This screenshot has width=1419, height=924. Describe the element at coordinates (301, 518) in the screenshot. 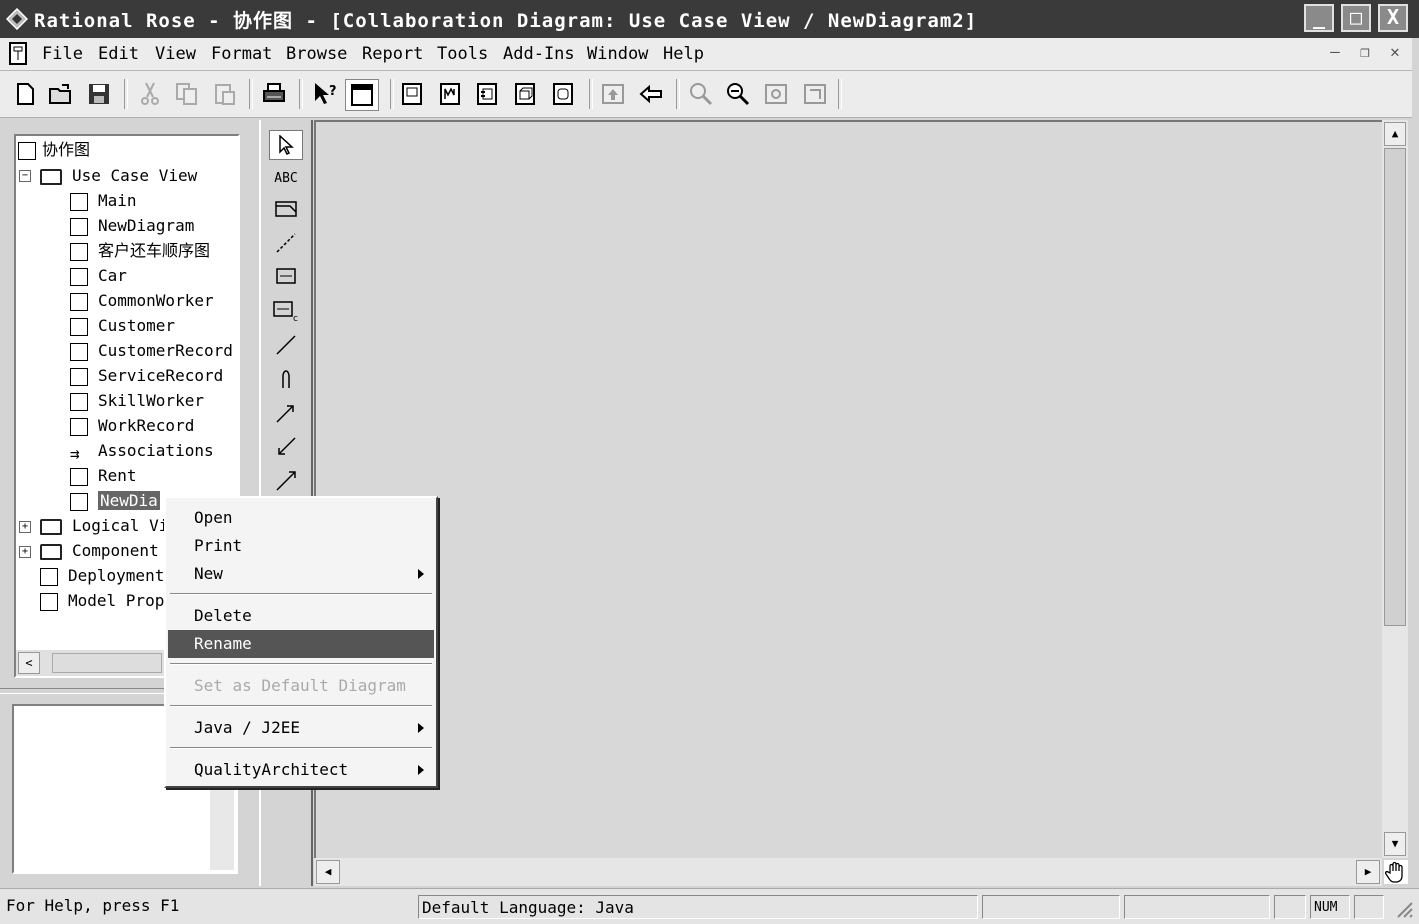

I see `menu-item-open: Open` at that location.